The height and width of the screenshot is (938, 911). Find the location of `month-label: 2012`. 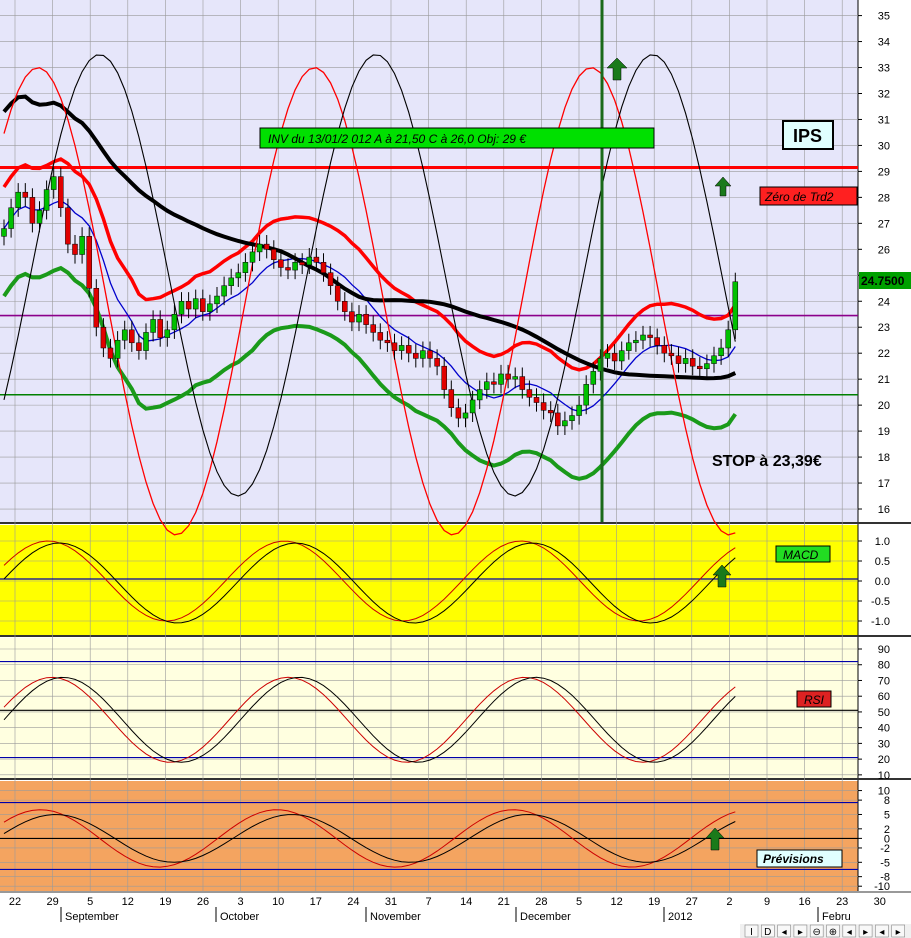

month-label: 2012 is located at coordinates (680, 917).